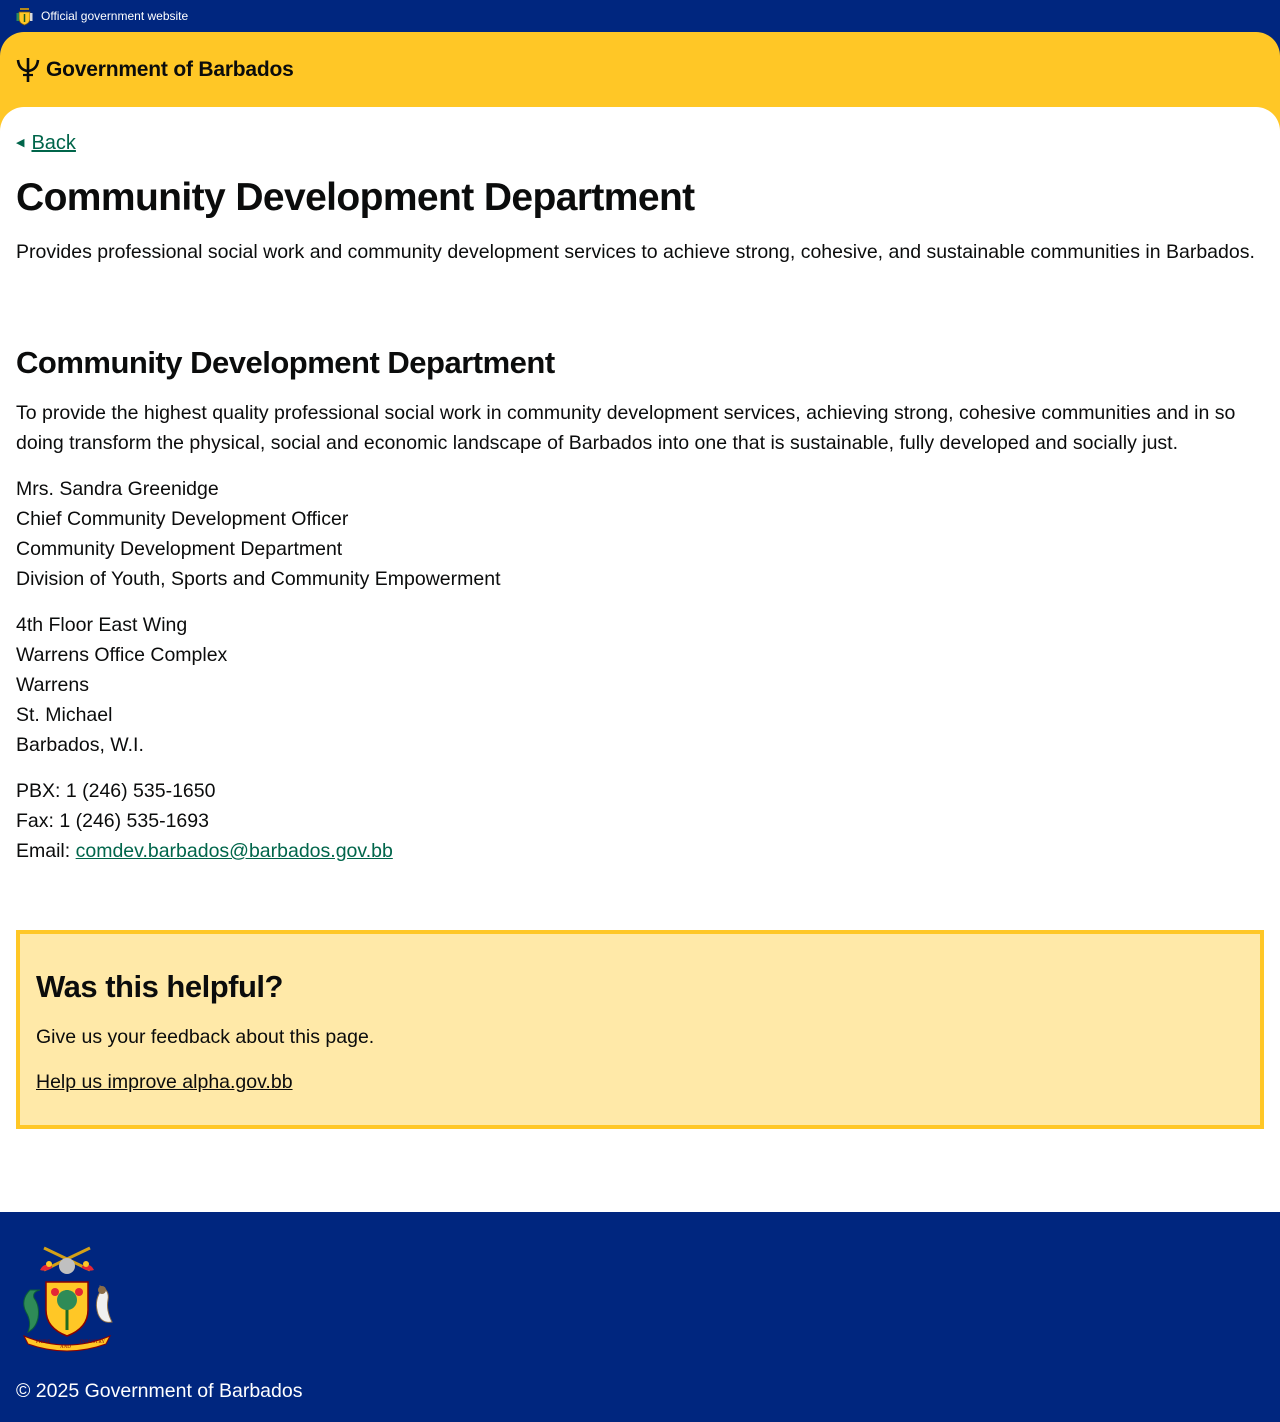 This screenshot has width=1280, height=1422. What do you see at coordinates (159, 986) in the screenshot?
I see `feedback-title: Was this helpful?` at bounding box center [159, 986].